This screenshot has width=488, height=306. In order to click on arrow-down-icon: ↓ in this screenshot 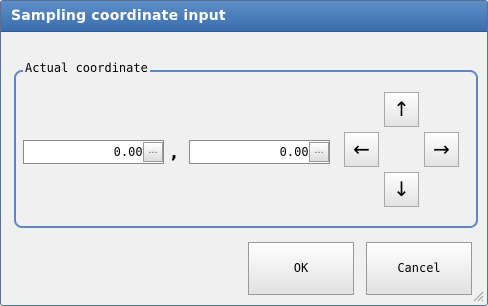, I will do `click(401, 189)`.